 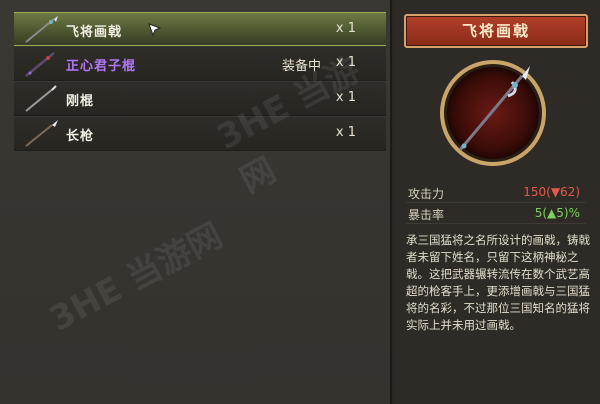 What do you see at coordinates (496, 31) in the screenshot?
I see `item-title: 飞将画戟` at bounding box center [496, 31].